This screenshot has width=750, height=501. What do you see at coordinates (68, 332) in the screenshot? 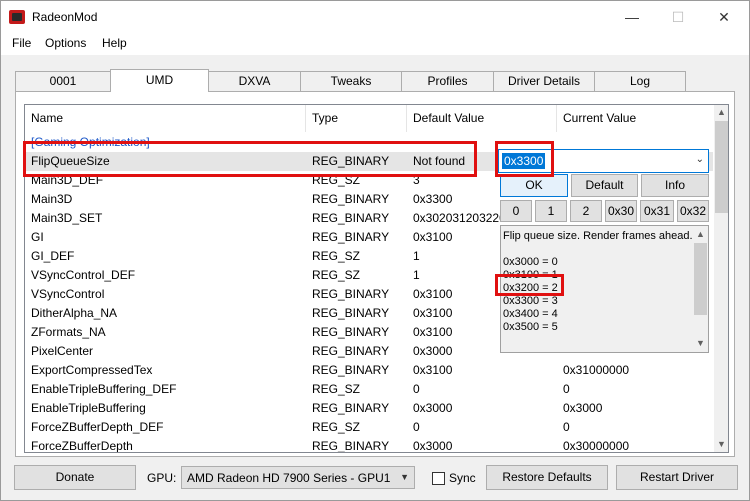
I see `row-name: ZFormats_NA` at bounding box center [68, 332].